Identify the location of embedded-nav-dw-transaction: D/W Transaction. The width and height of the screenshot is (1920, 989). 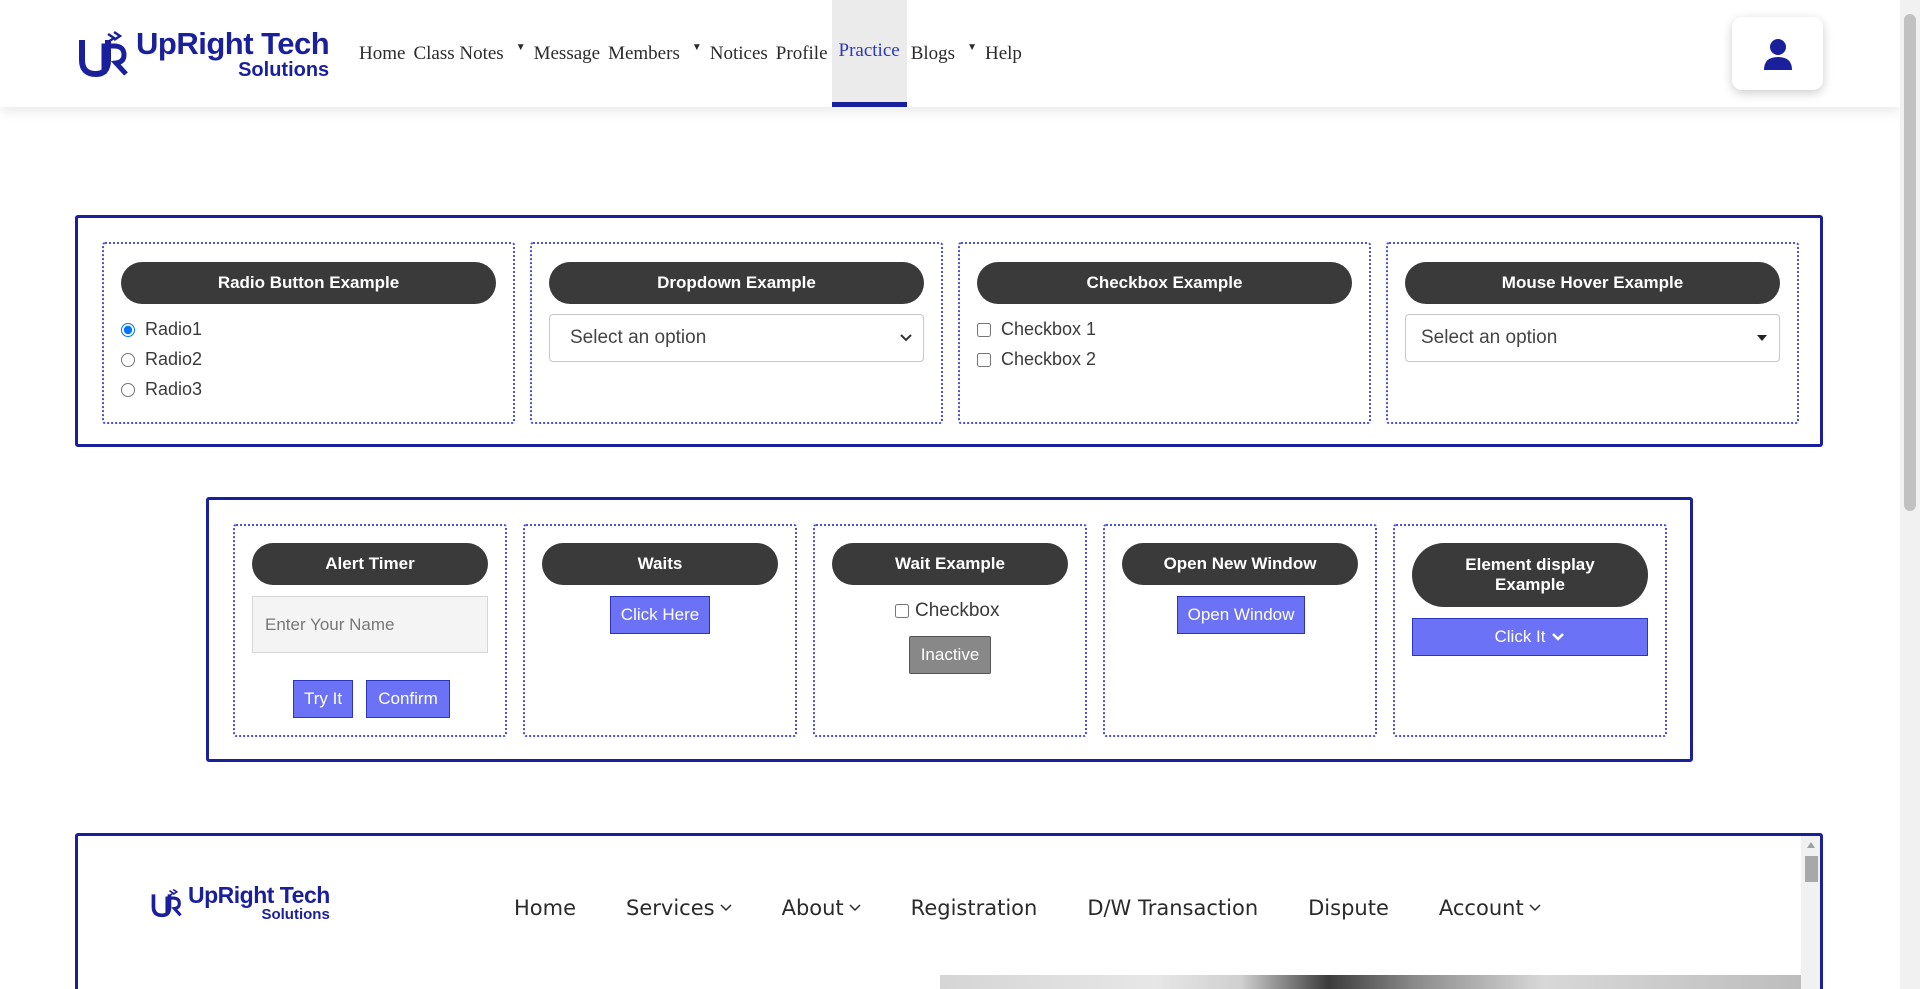
(1172, 908).